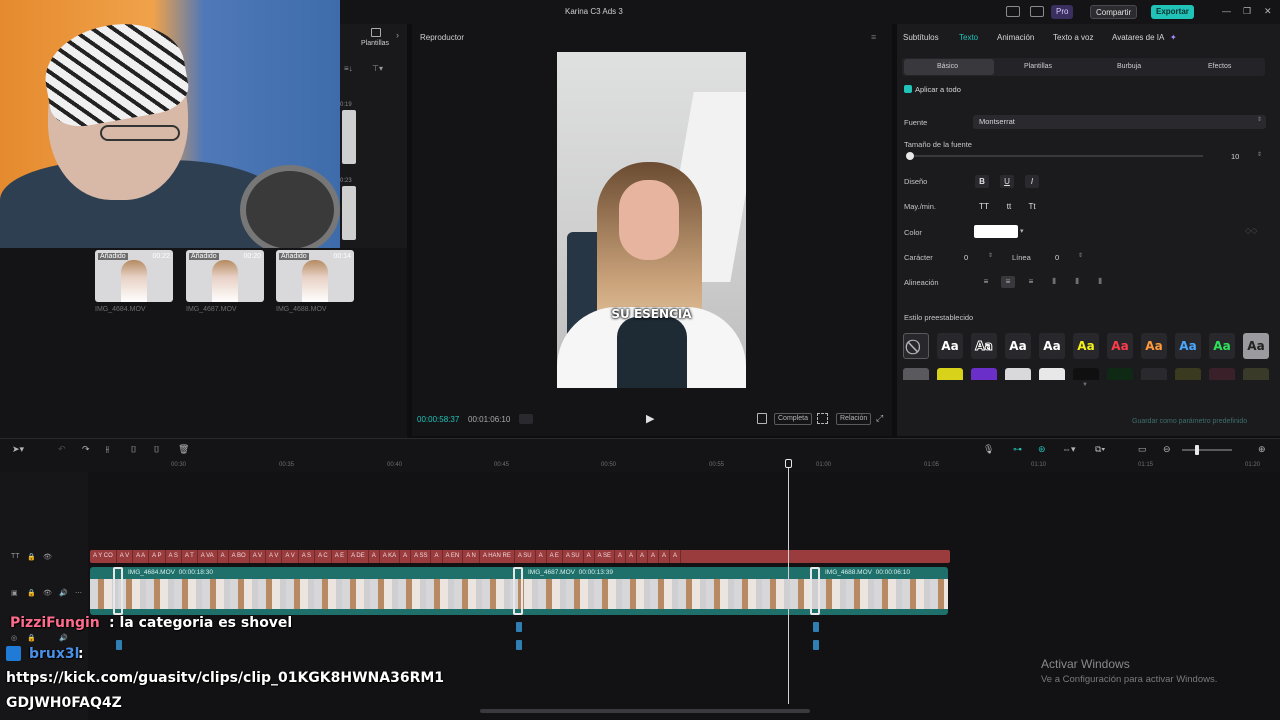  What do you see at coordinates (133, 449) in the screenshot?
I see `trim-left-icon: ⌷` at bounding box center [133, 449].